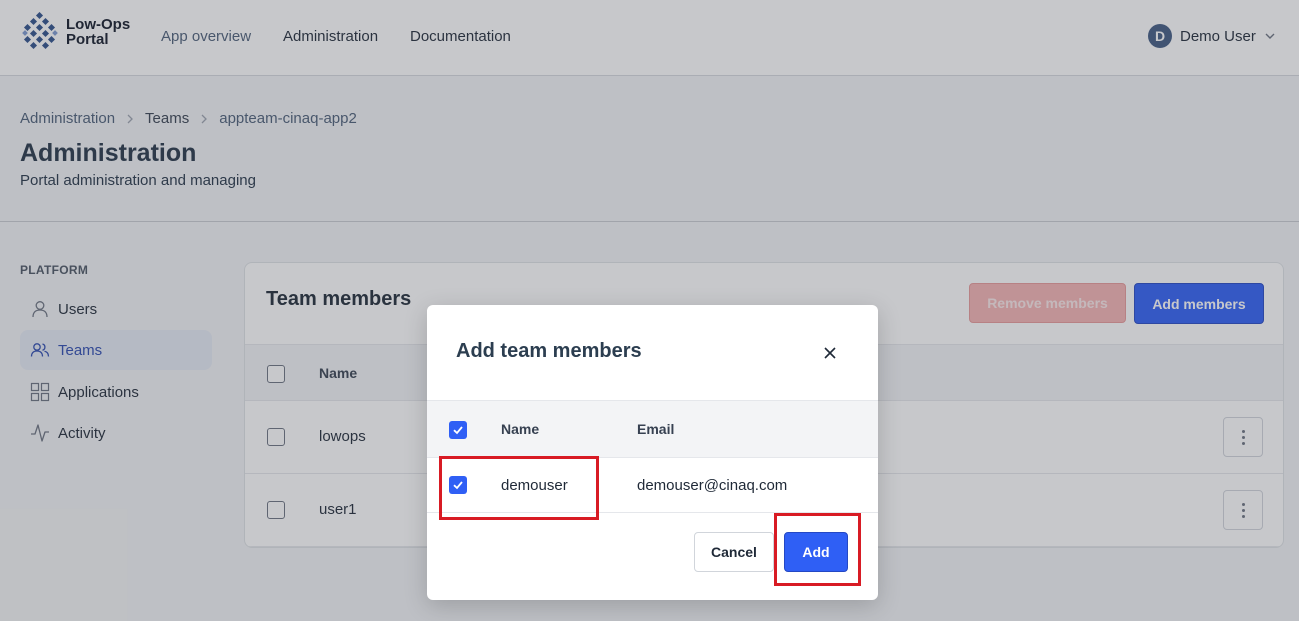 This screenshot has height=621, width=1299. Describe the element at coordinates (817, 549) in the screenshot. I see `highlight-add-button` at that location.